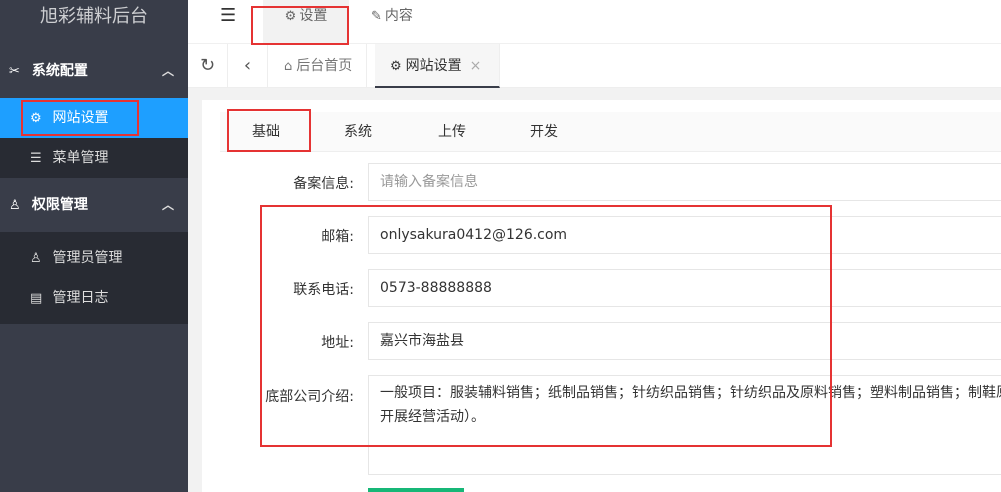 Image resolution: width=1001 pixels, height=492 pixels. I want to click on log-icon: ▤, so click(36, 298).